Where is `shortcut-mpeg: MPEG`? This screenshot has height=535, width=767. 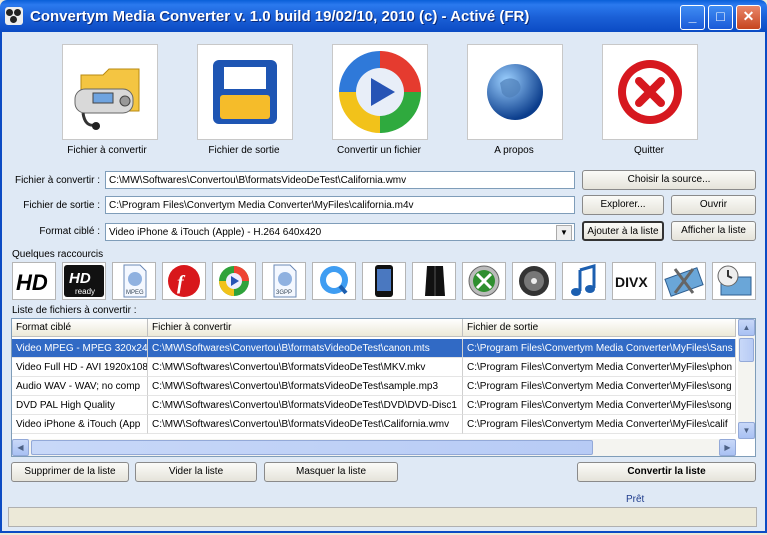 shortcut-mpeg: MPEG is located at coordinates (134, 281).